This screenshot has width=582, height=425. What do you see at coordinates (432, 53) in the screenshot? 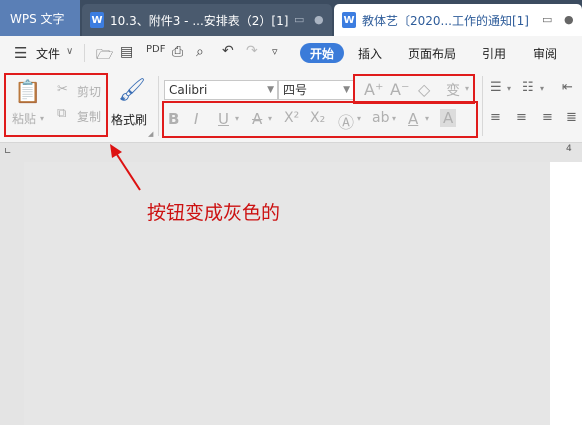
I see `tab-page-layout: 页面布局` at bounding box center [432, 53].